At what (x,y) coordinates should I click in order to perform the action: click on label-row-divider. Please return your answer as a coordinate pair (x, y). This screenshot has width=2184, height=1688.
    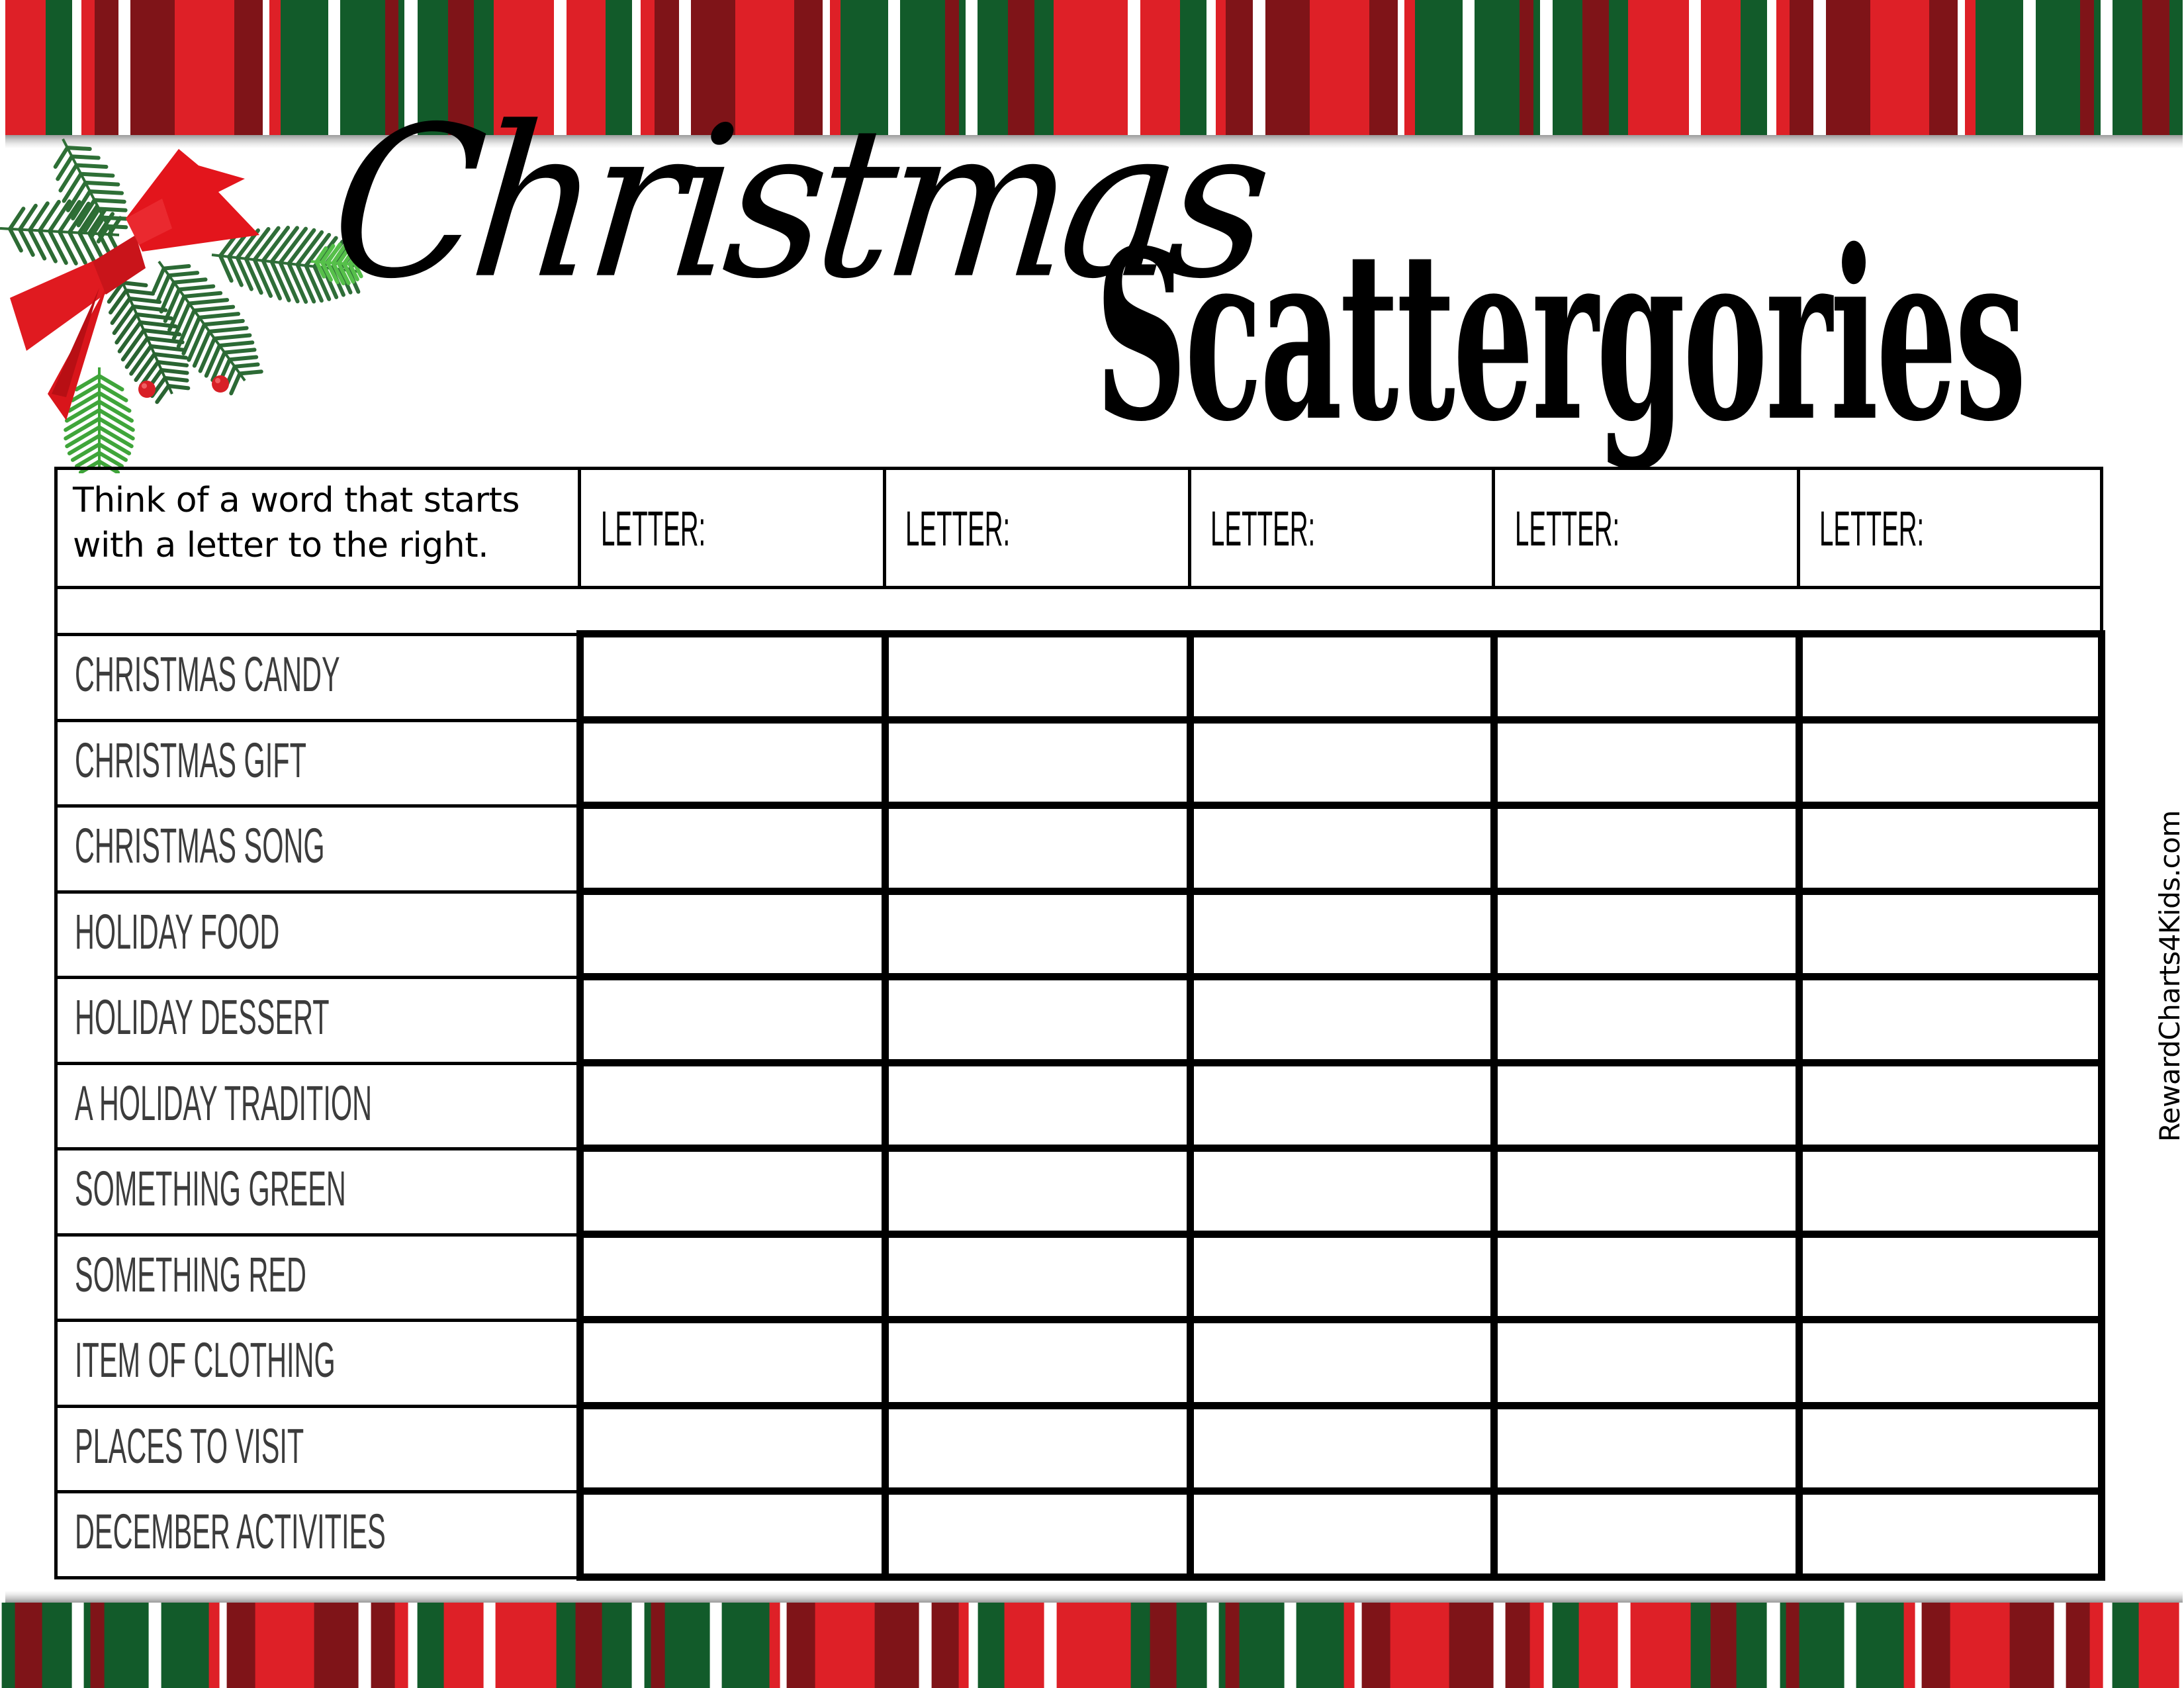
    Looking at the image, I should click on (315, 977).